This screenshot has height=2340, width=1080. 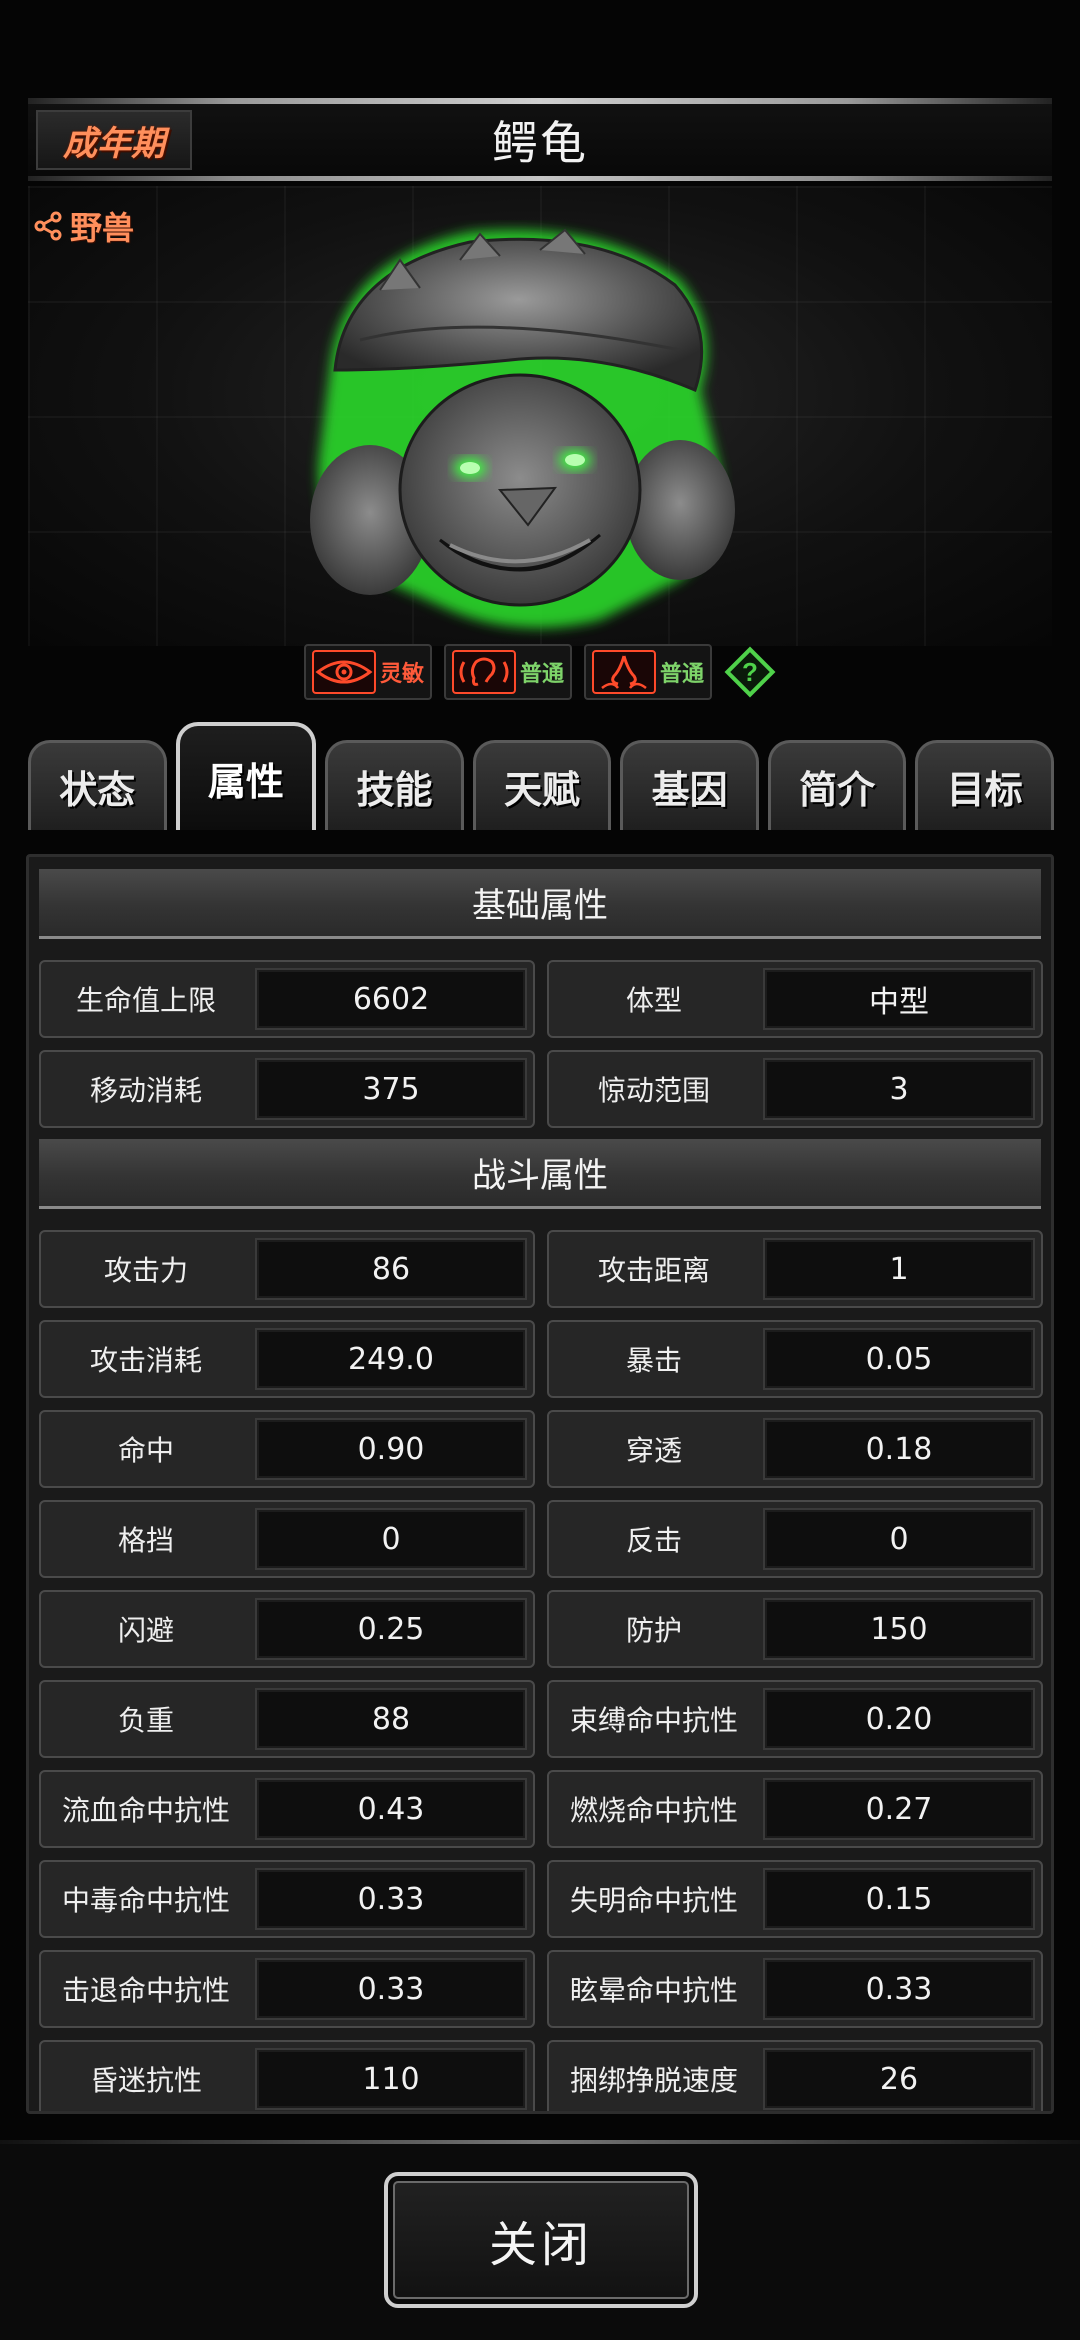 I want to click on stat-row: 生命值上限 6602, so click(x=287, y=999).